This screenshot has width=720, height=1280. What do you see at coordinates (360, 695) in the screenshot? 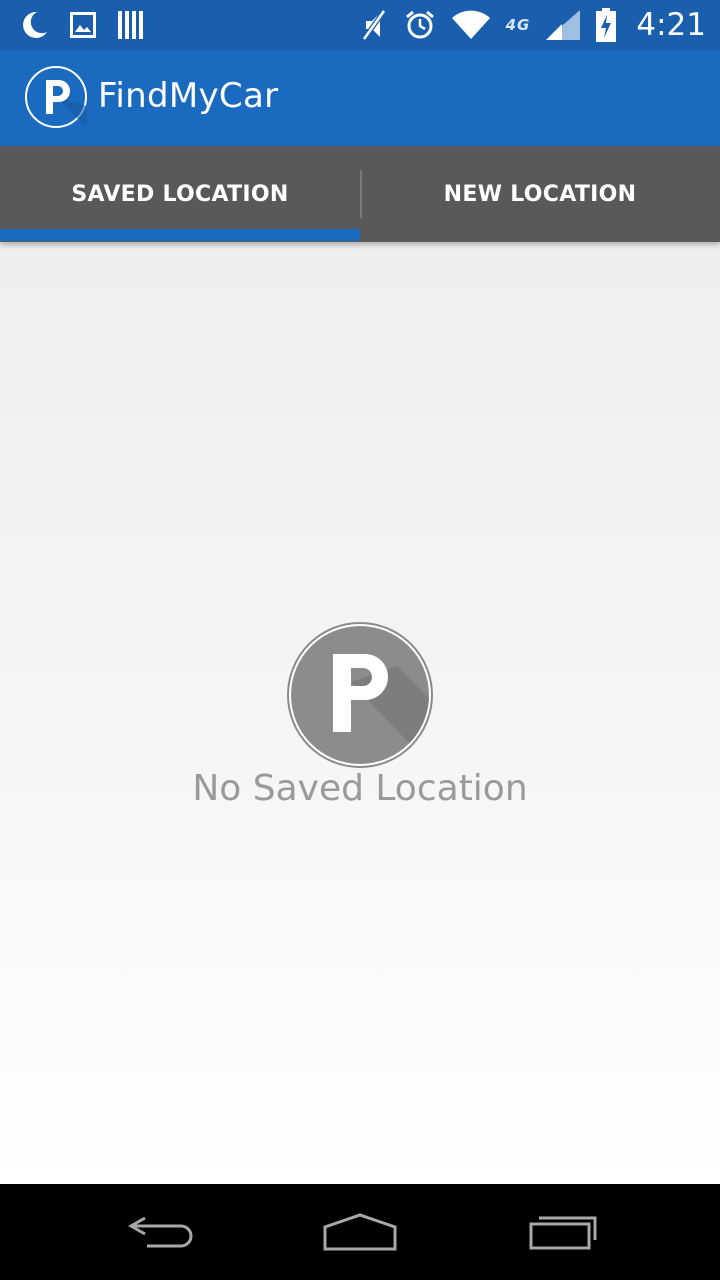
I see `parking-empty-icon` at bounding box center [360, 695].